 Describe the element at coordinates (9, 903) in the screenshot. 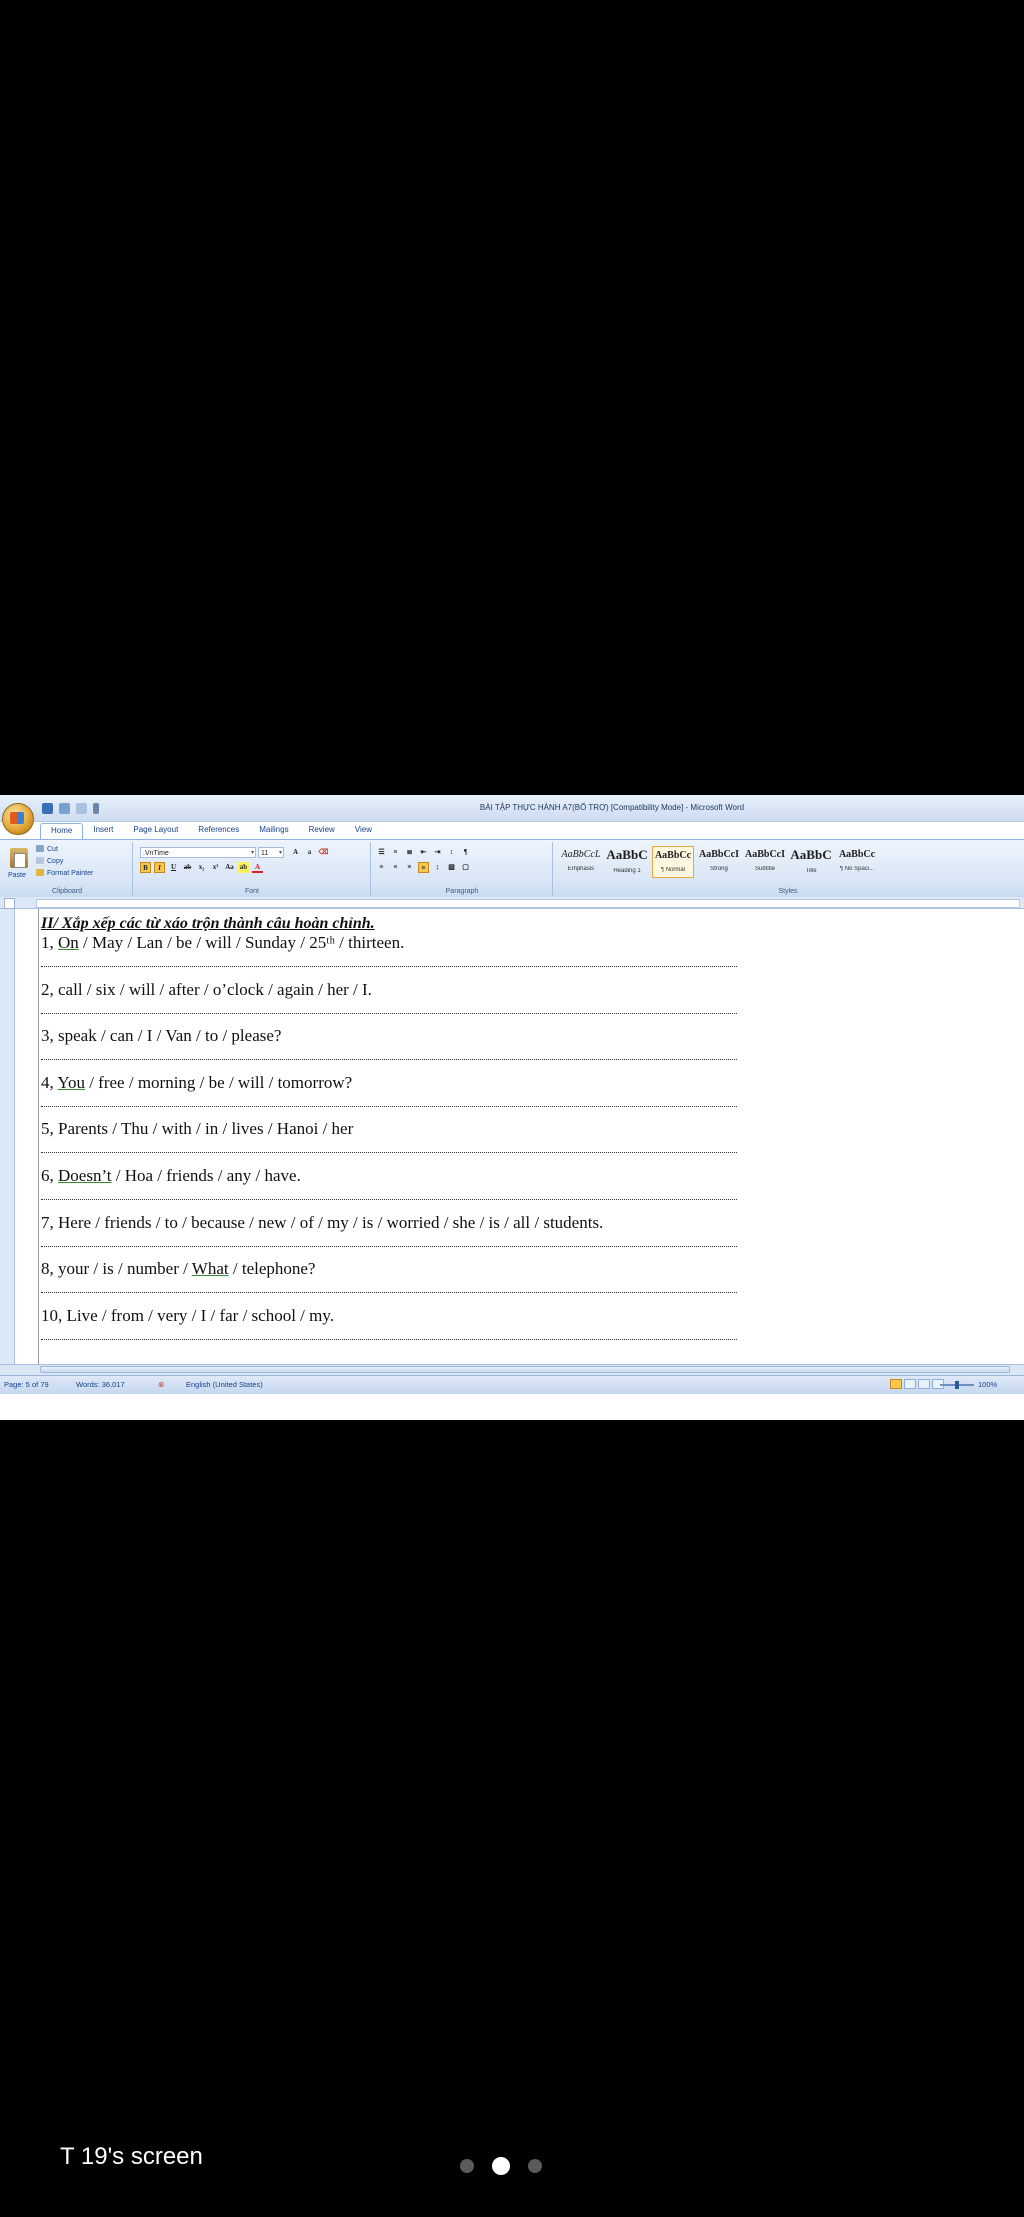

I see `tab-selector-icon` at that location.